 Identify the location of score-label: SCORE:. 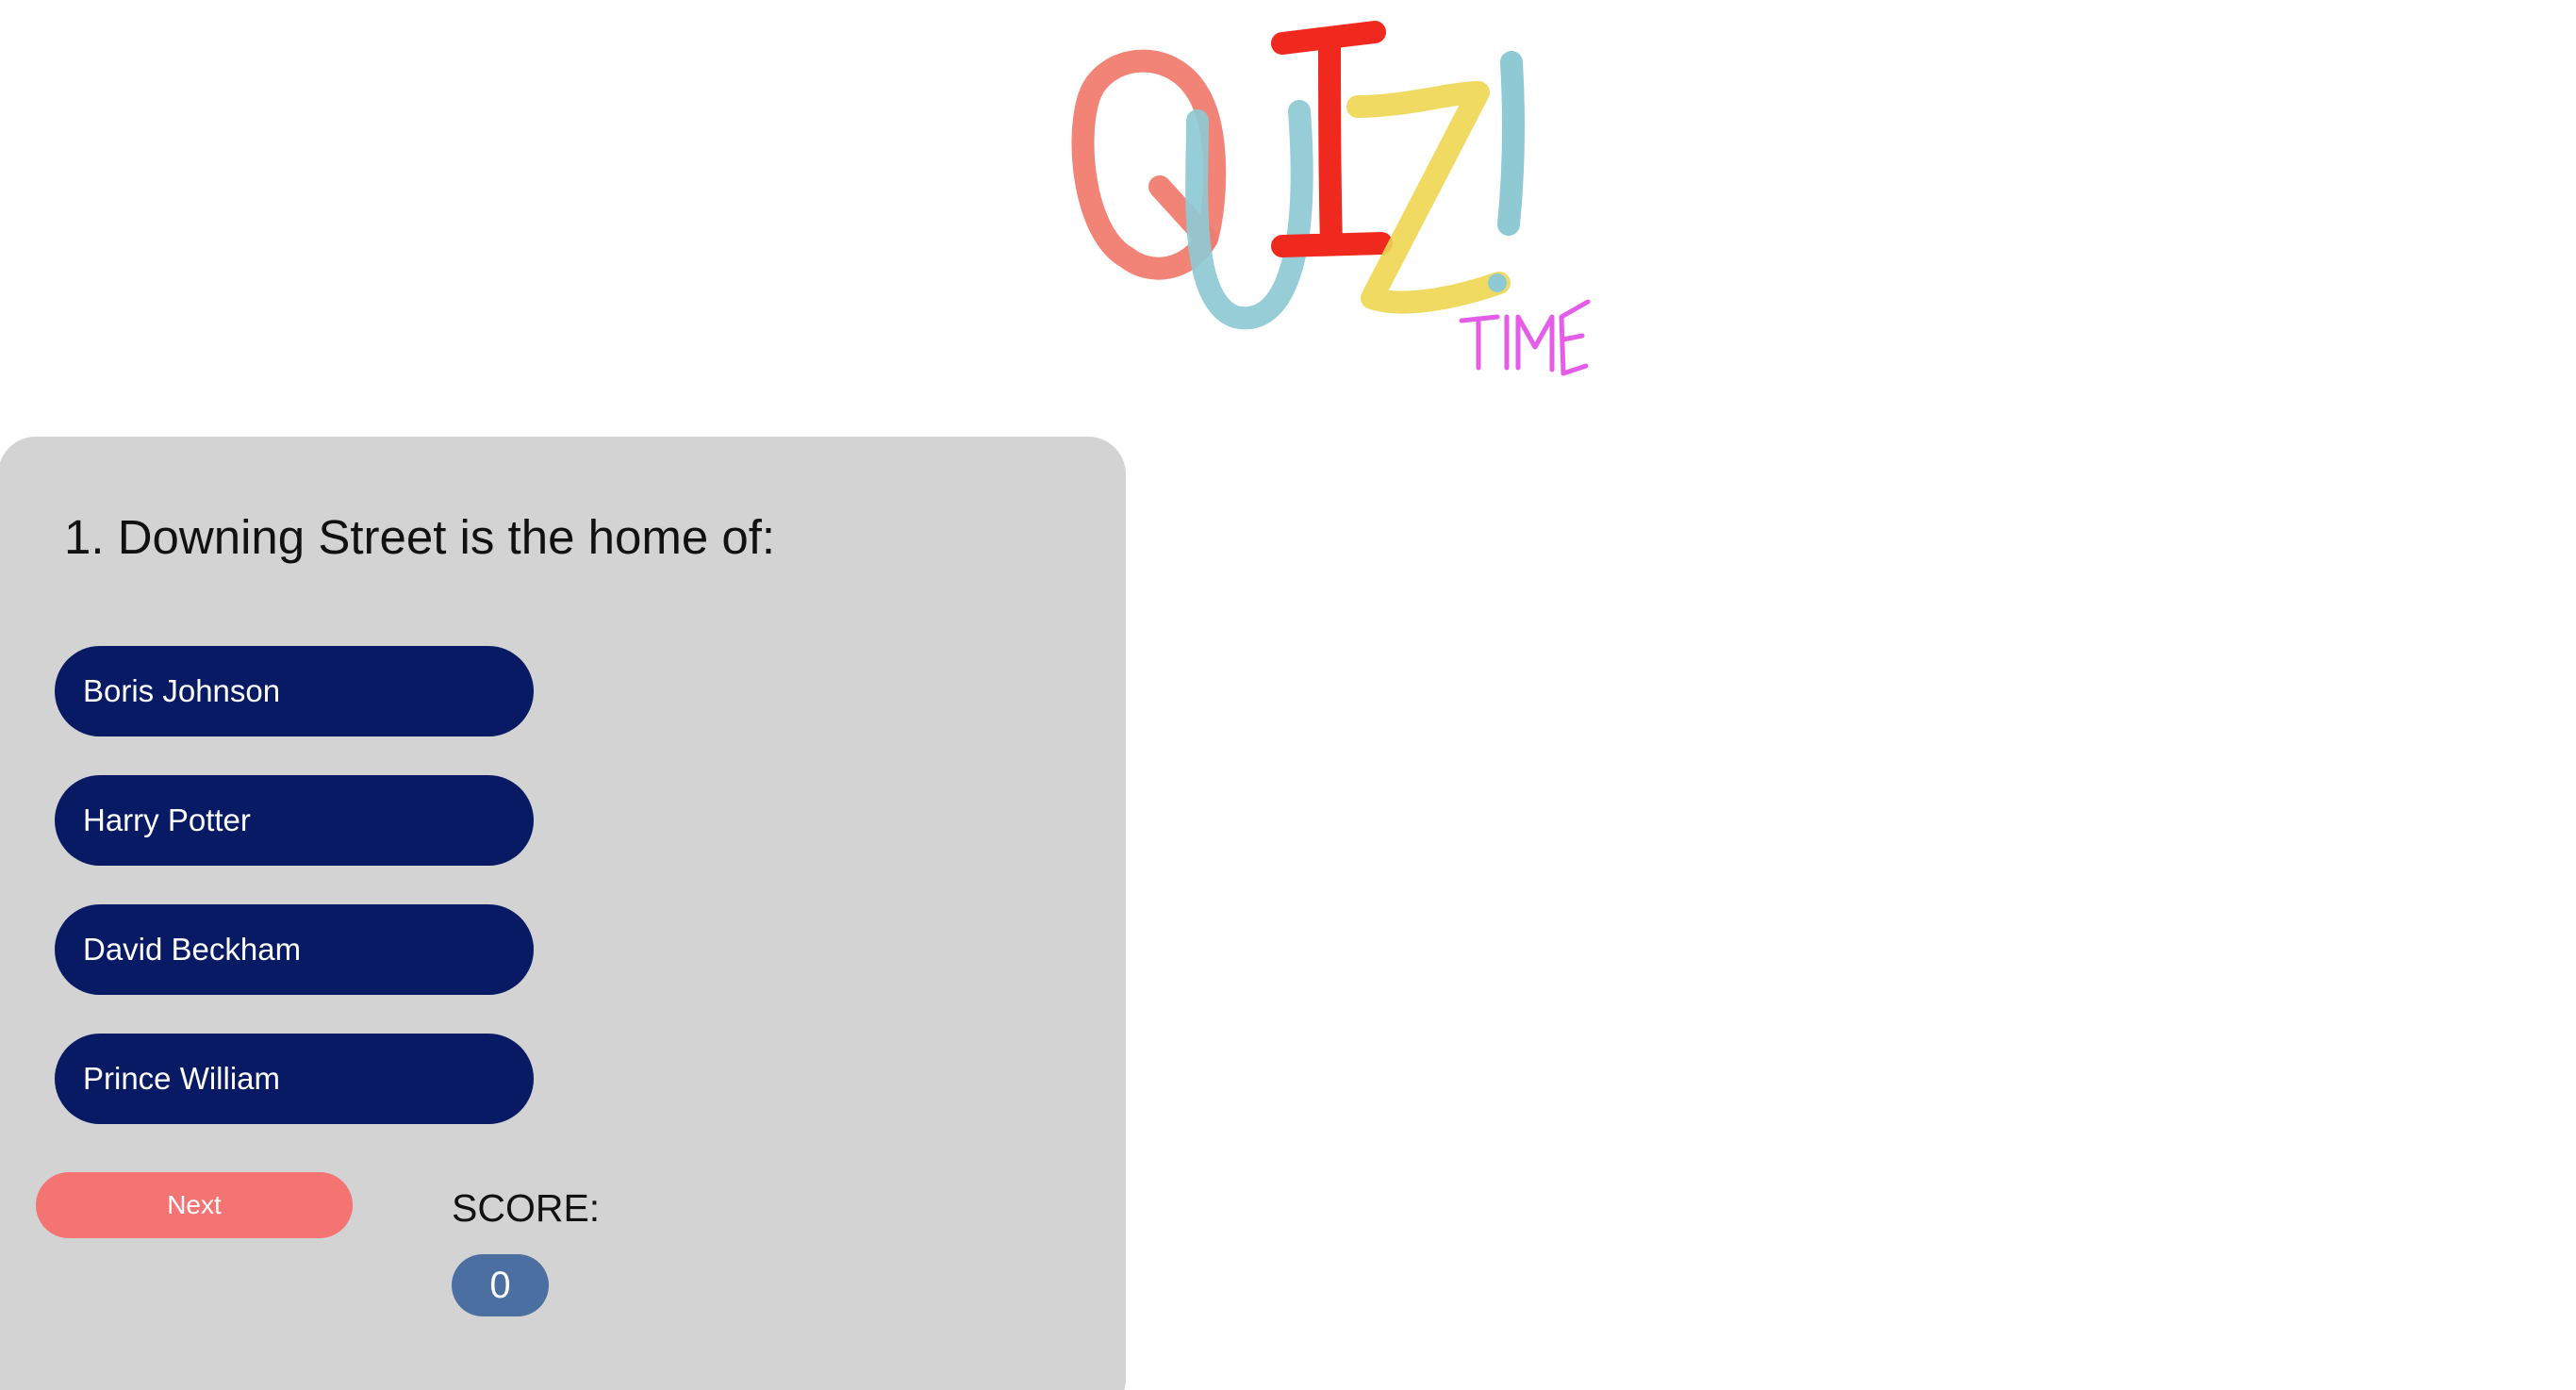
(526, 1208).